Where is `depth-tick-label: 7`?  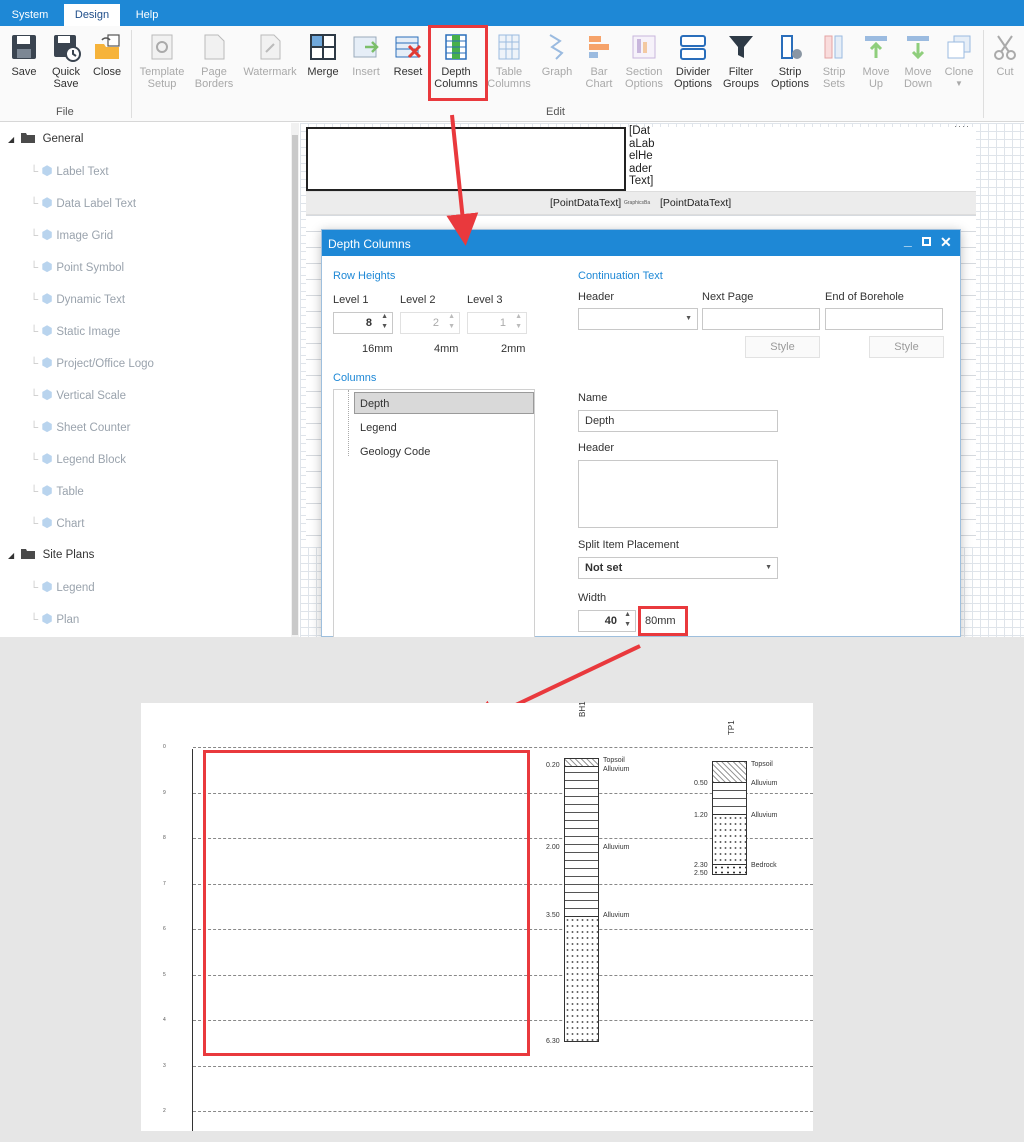 depth-tick-label: 7 is located at coordinates (164, 883).